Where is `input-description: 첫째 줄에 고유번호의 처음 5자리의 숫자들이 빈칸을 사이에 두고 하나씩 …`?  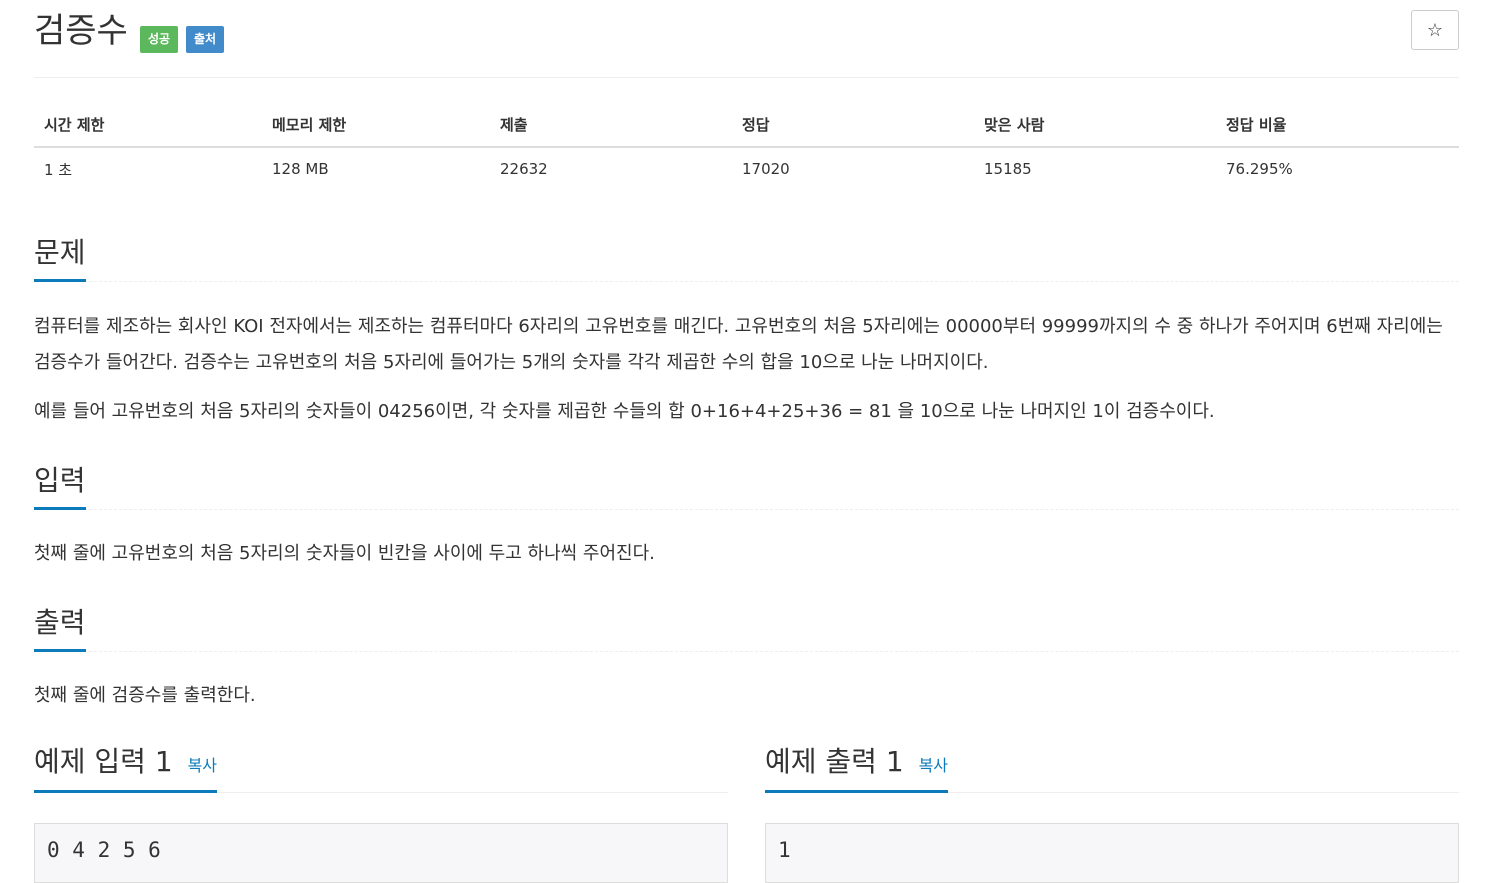
input-description: 첫째 줄에 고유번호의 처음 5자리의 숫자들이 빈칸을 사이에 두고 하나씩 … is located at coordinates (344, 553).